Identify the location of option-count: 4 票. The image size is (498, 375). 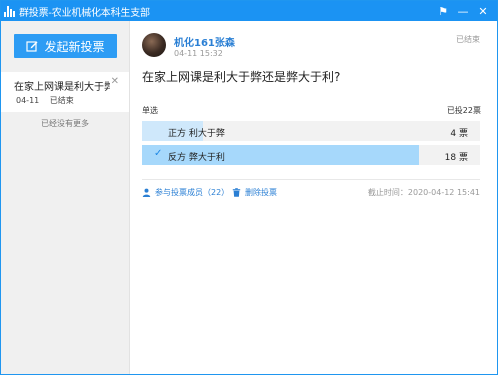
(459, 134).